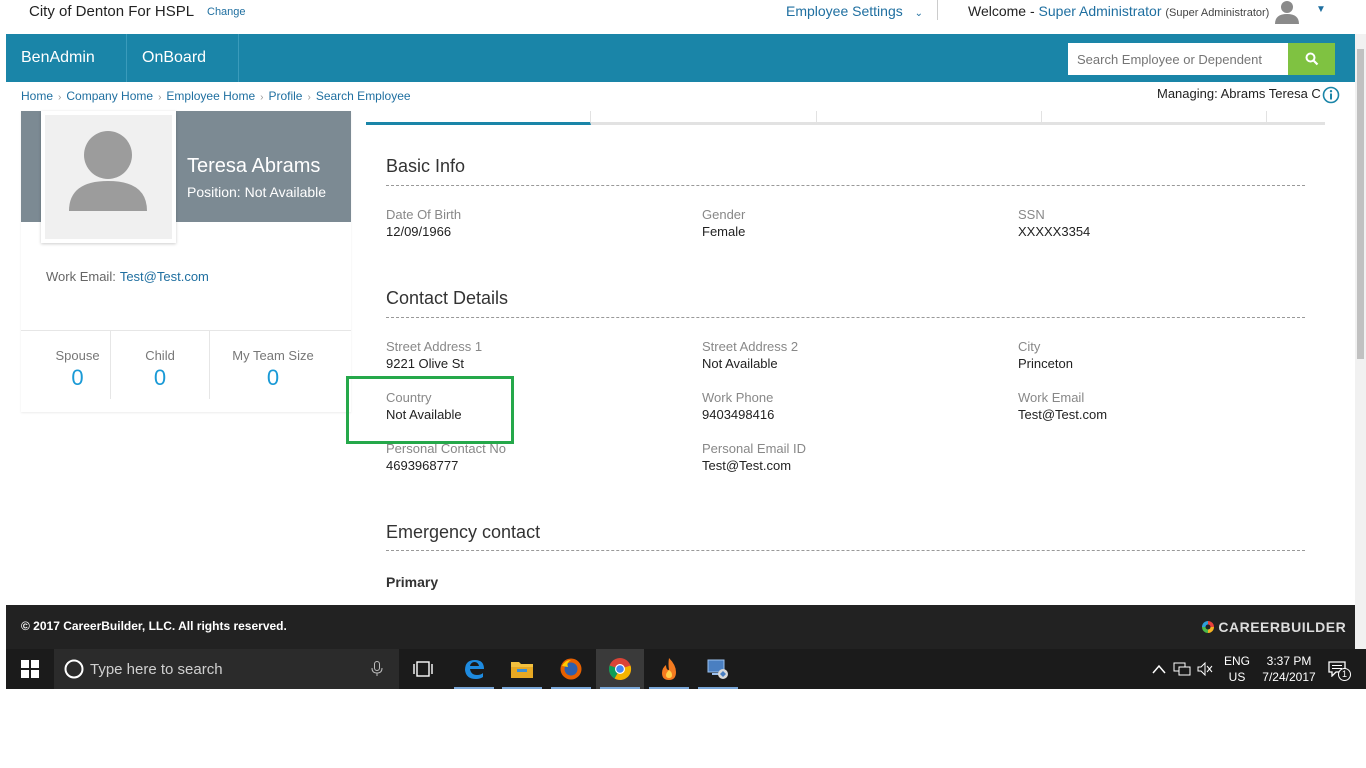 This screenshot has width=1366, height=768. What do you see at coordinates (210, 96) in the screenshot?
I see `breadcrumb-employee-home: Employee Home` at bounding box center [210, 96].